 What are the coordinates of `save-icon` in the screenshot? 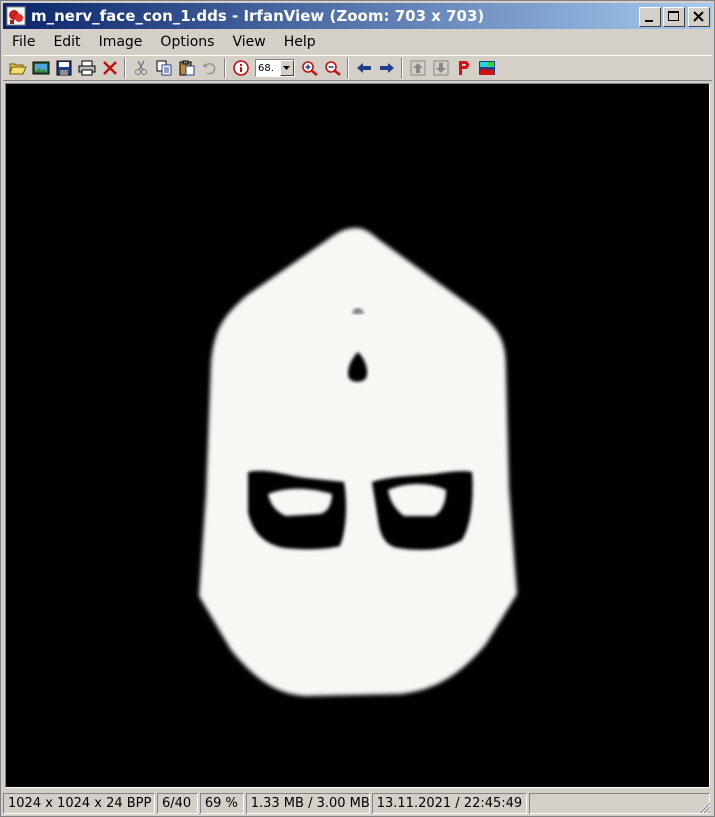 It's located at (63, 68).